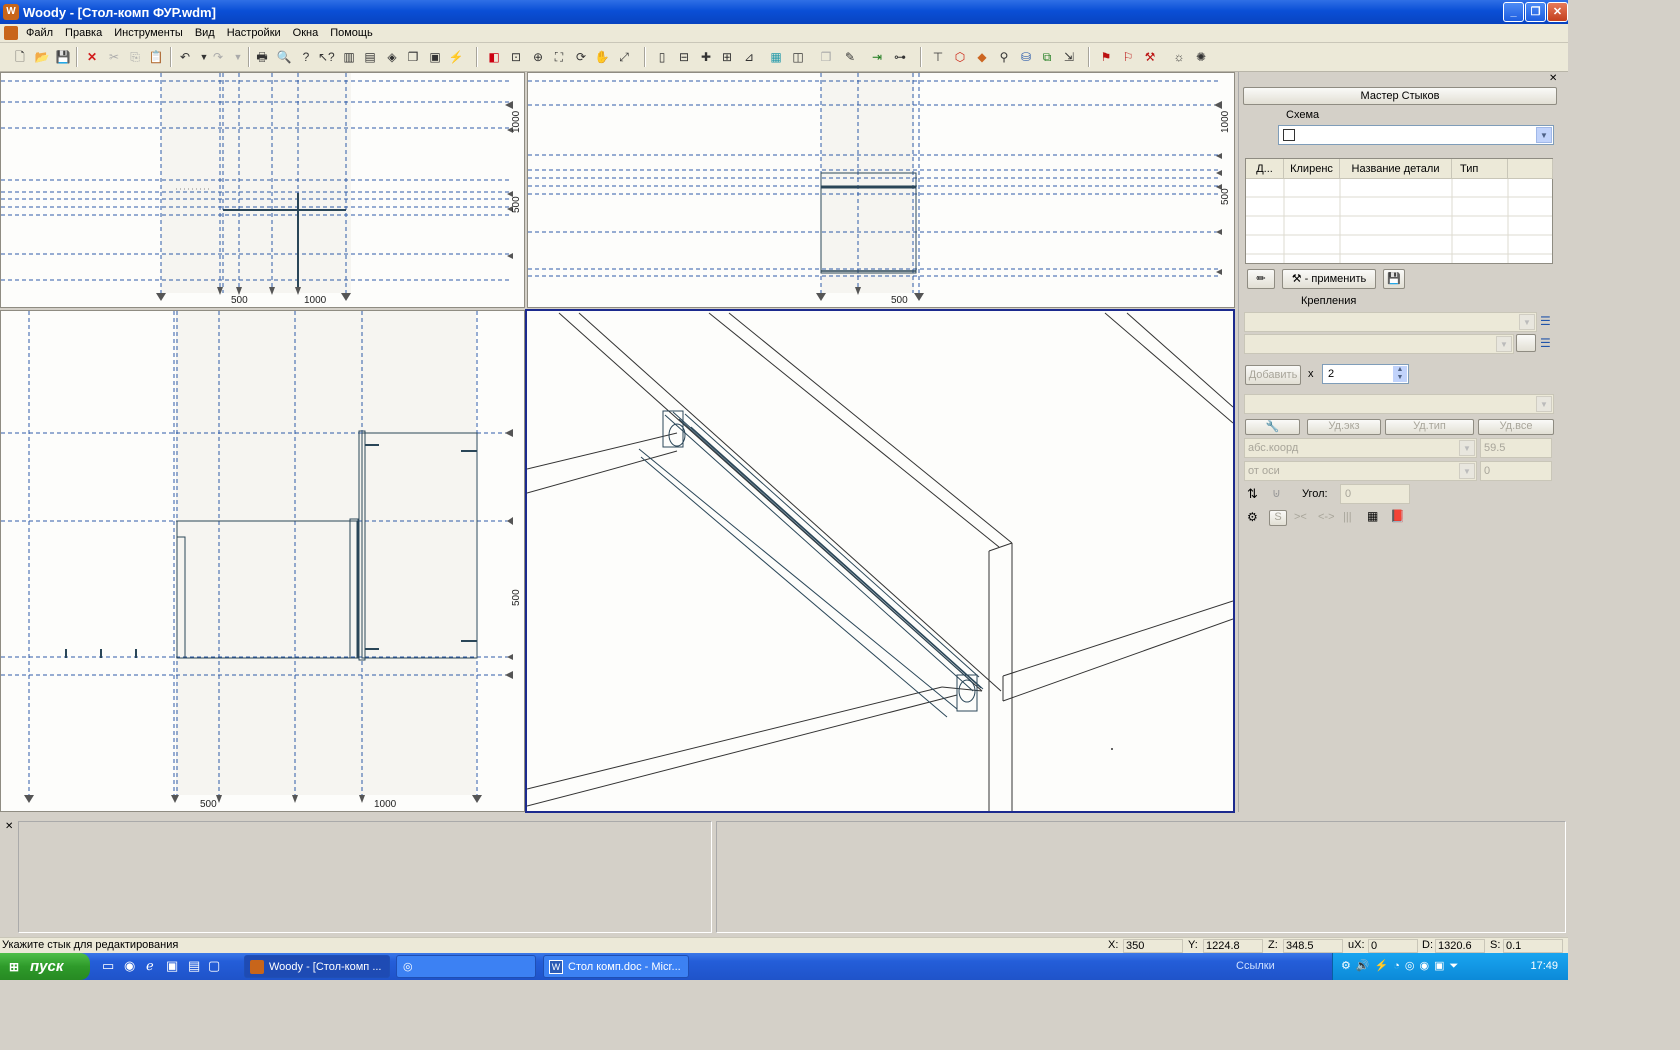 This screenshot has height=1050, width=1680. Describe the element at coordinates (135, 57) in the screenshot. I see `copy-icon: ⎘` at that location.